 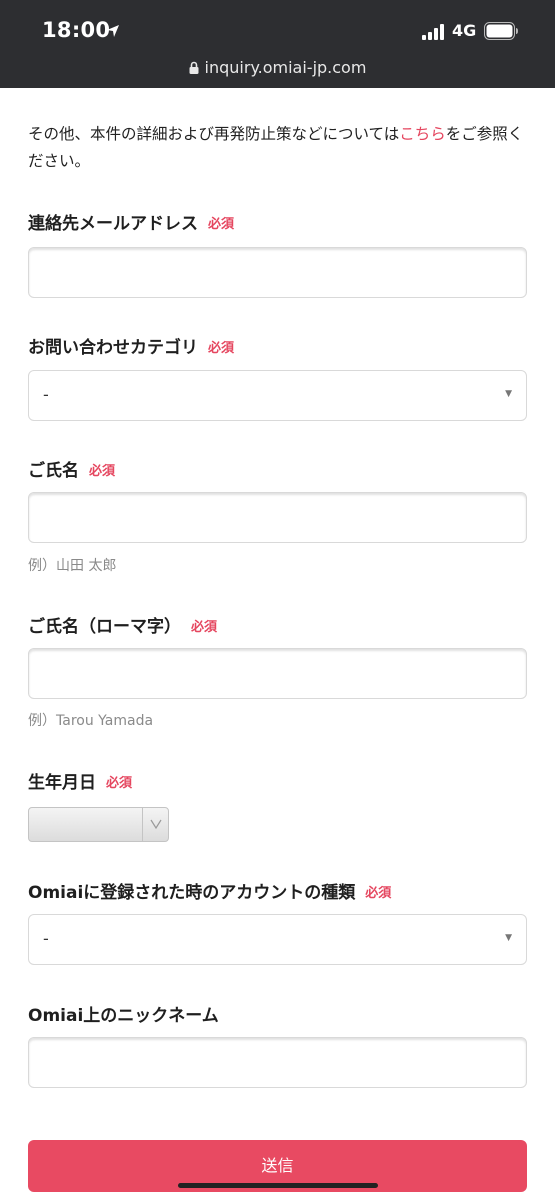 I want to click on birthdate-label-text: 生年月日, so click(x=62, y=783).